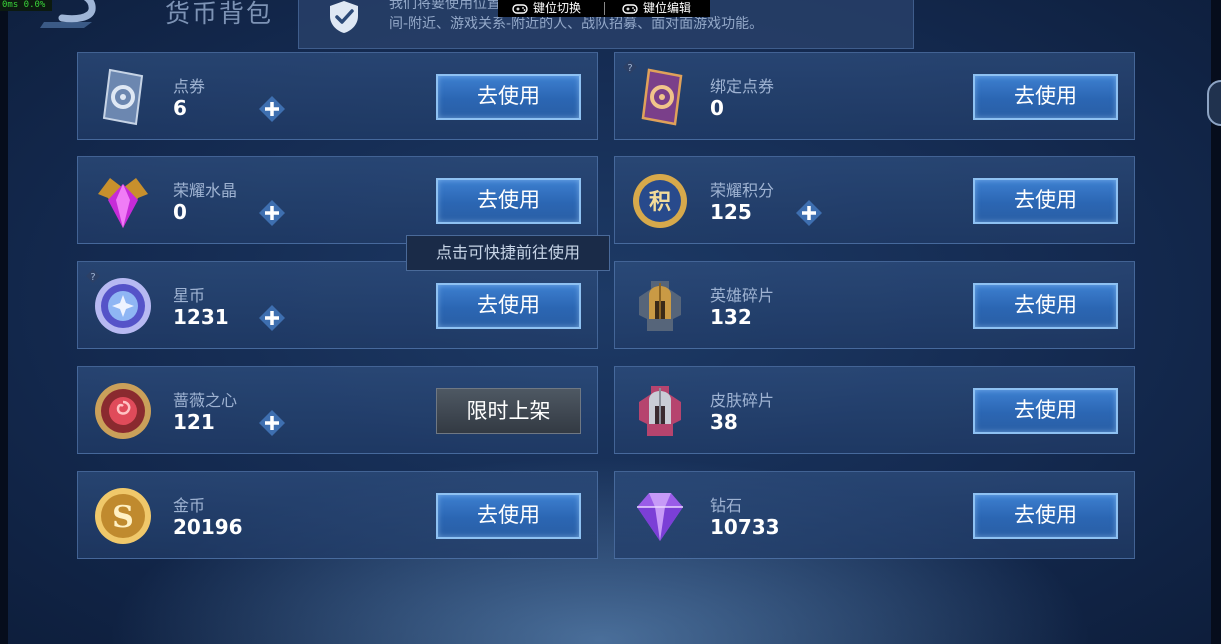 This screenshot has width=1221, height=644. I want to click on gold-coin-icon: S, so click(123, 516).